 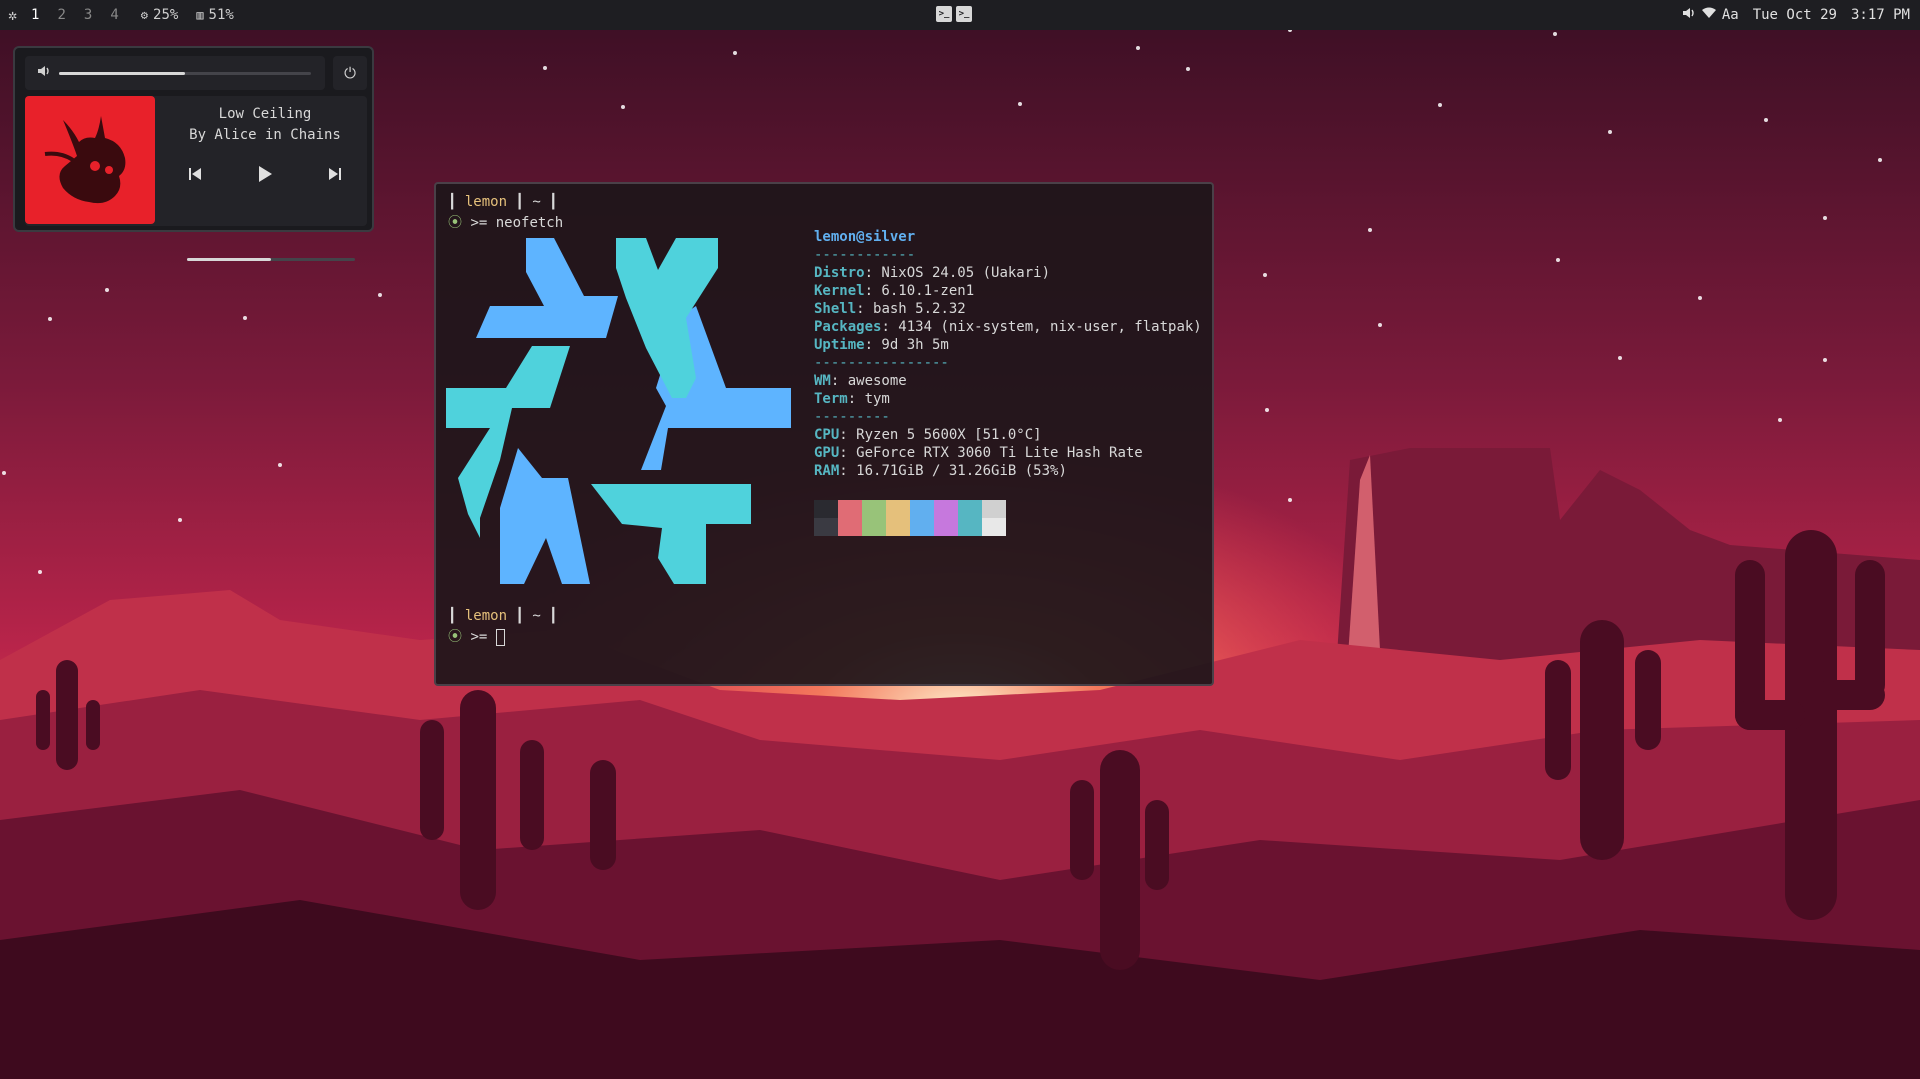 I want to click on track-progress-bar, so click(x=271, y=259).